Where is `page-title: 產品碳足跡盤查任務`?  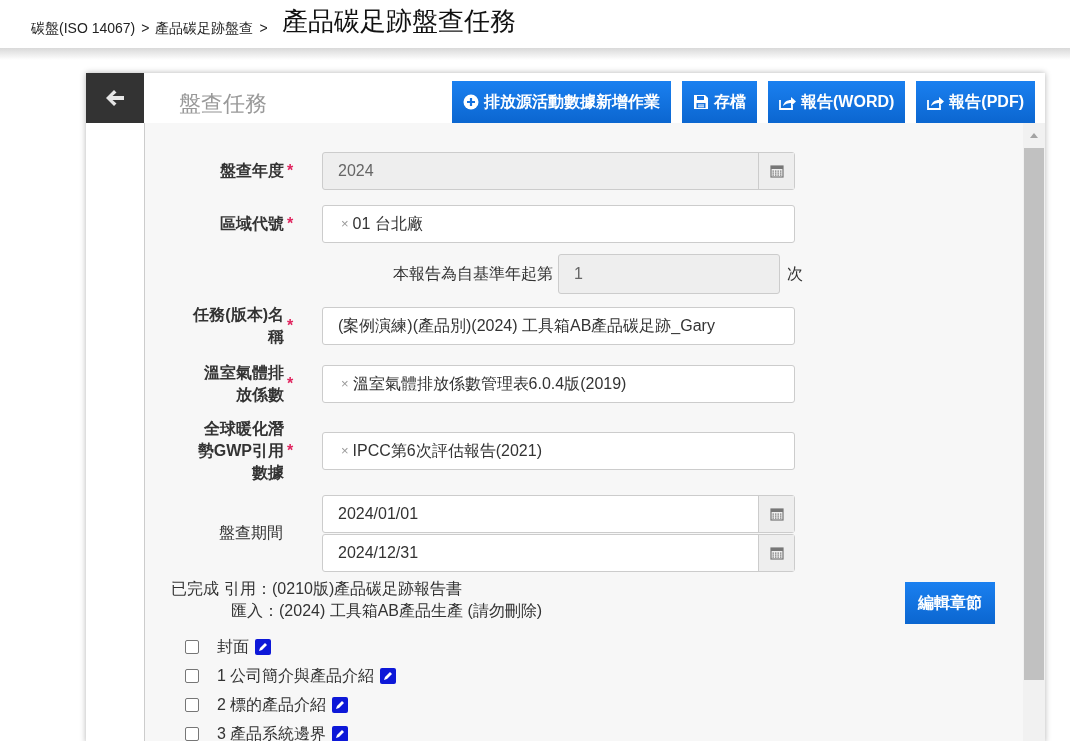
page-title: 產品碳足跡盤查任務 is located at coordinates (398, 21).